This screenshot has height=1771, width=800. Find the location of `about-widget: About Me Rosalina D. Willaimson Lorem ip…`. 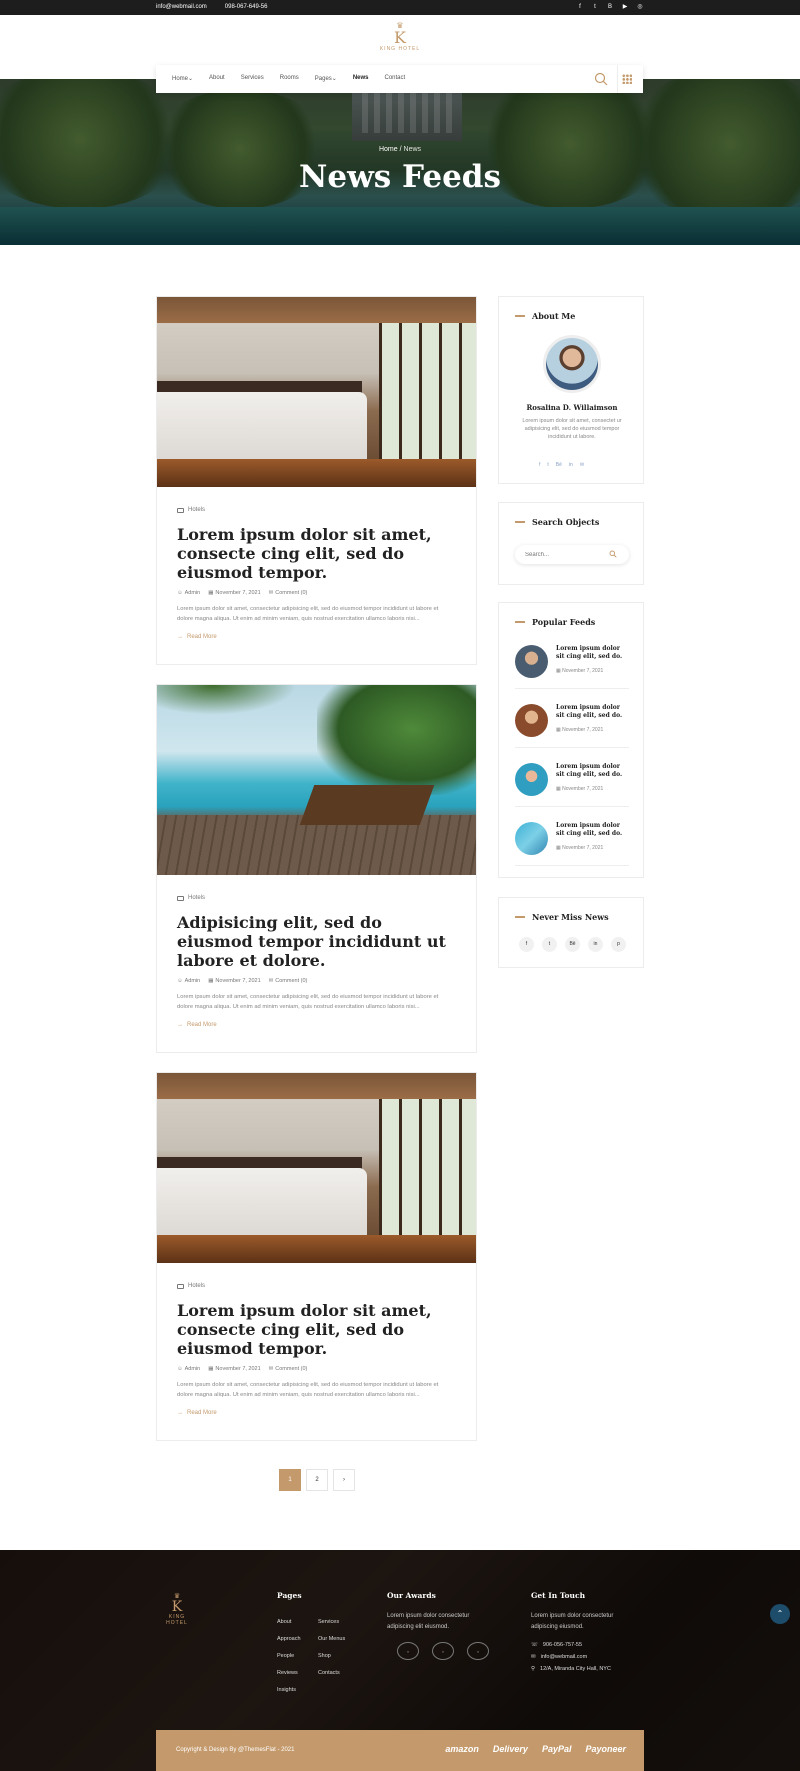

about-widget: About Me Rosalina D. Willaimson Lorem ip… is located at coordinates (571, 390).